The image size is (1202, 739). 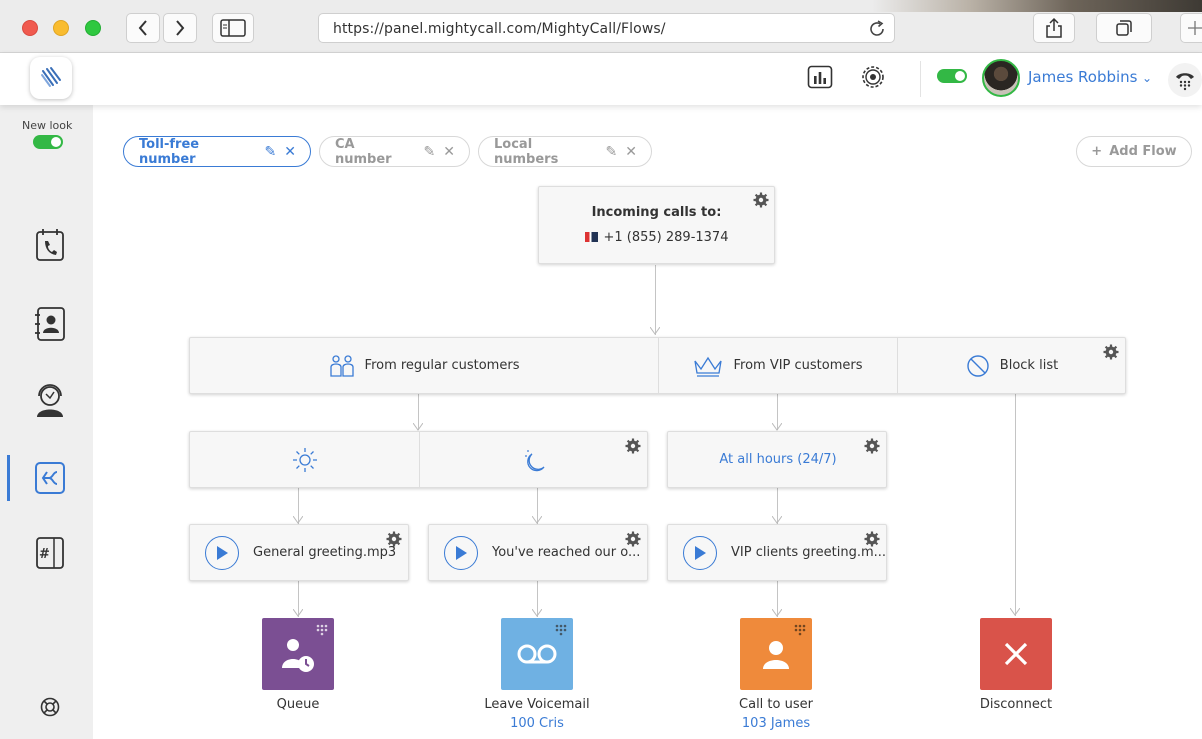 What do you see at coordinates (1124, 28) in the screenshot?
I see `tabs-overview-button` at bounding box center [1124, 28].